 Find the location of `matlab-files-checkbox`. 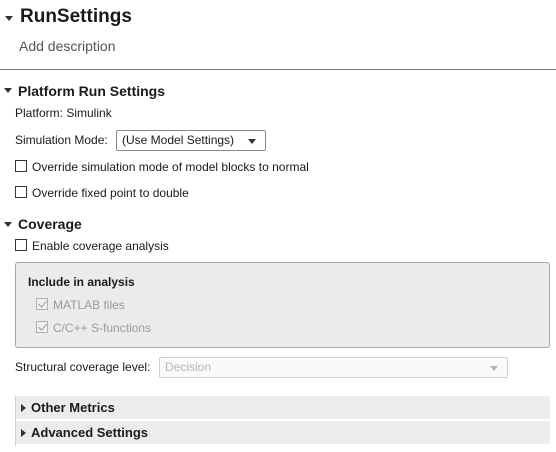

matlab-files-checkbox is located at coordinates (42, 304).